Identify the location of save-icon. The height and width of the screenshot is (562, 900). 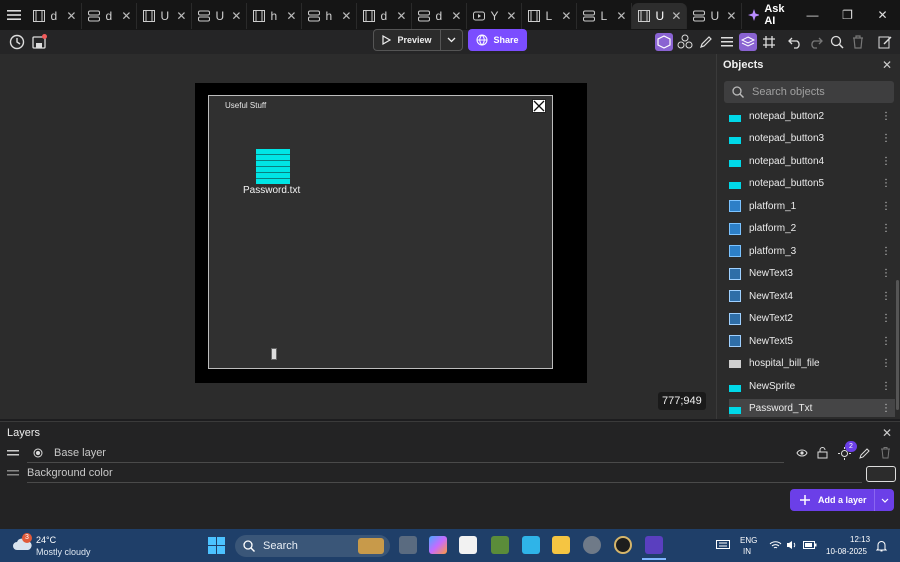
(39, 42).